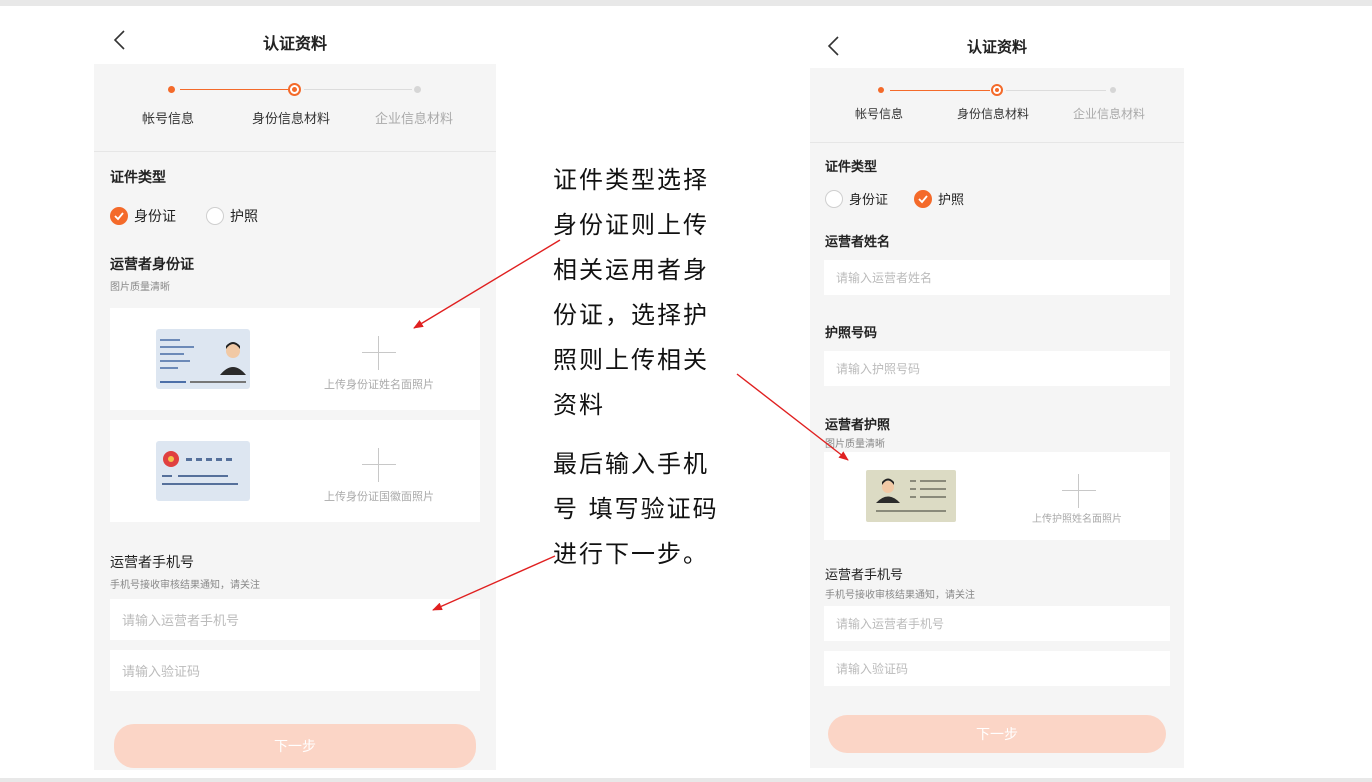 Image resolution: width=1372 pixels, height=782 pixels. What do you see at coordinates (997, 496) in the screenshot?
I see `passport-card: 上传护照姓名面照片` at bounding box center [997, 496].